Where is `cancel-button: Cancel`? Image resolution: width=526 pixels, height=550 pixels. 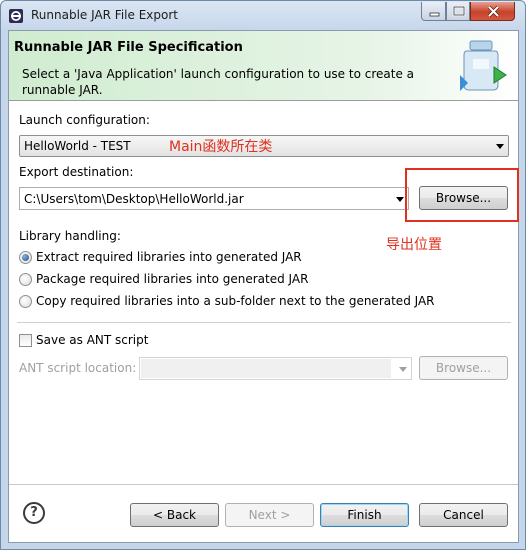 cancel-button: Cancel is located at coordinates (463, 515).